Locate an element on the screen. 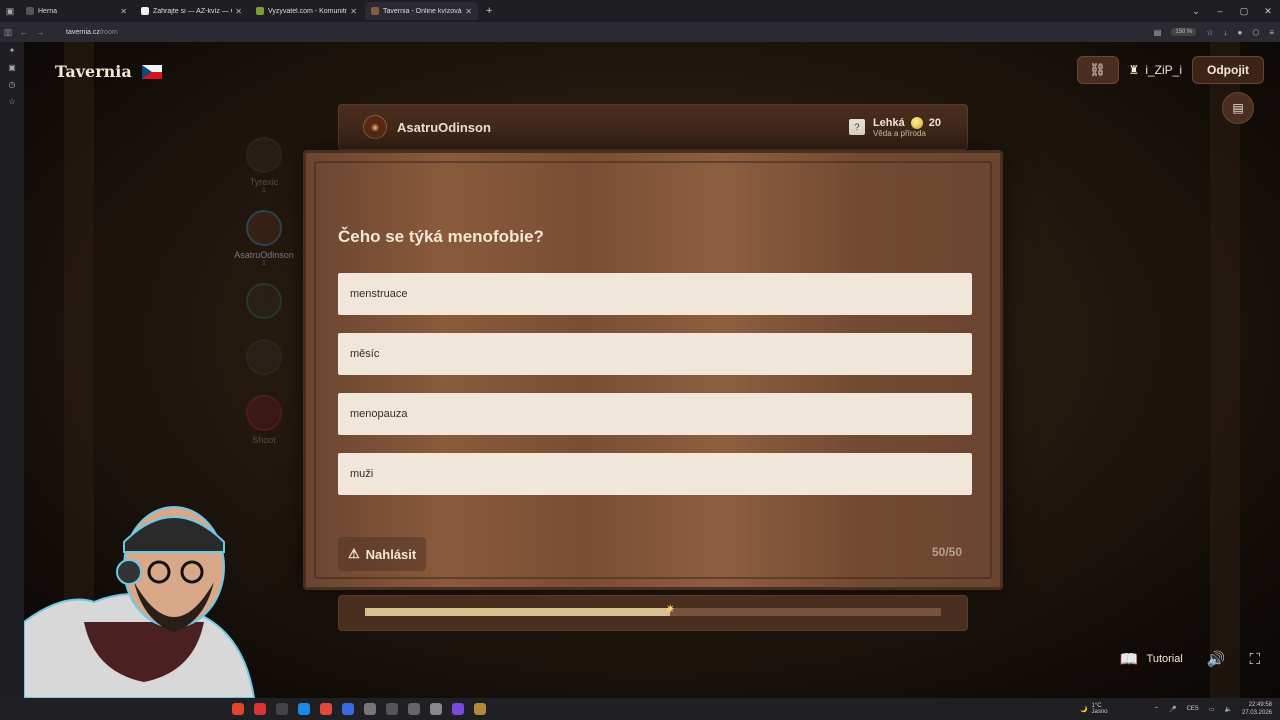 This screenshot has height=720, width=1280. minimize-icon: – is located at coordinates (1220, 11).